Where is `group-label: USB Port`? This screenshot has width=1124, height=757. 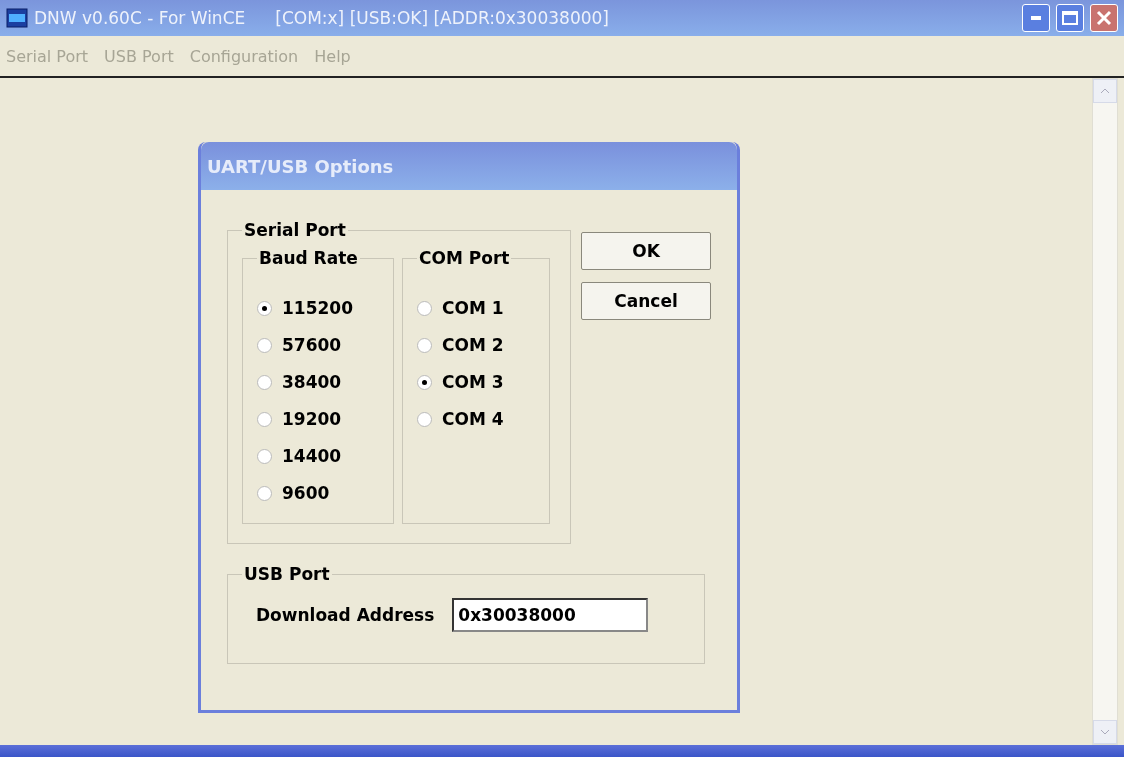
group-label: USB Port is located at coordinates (287, 574).